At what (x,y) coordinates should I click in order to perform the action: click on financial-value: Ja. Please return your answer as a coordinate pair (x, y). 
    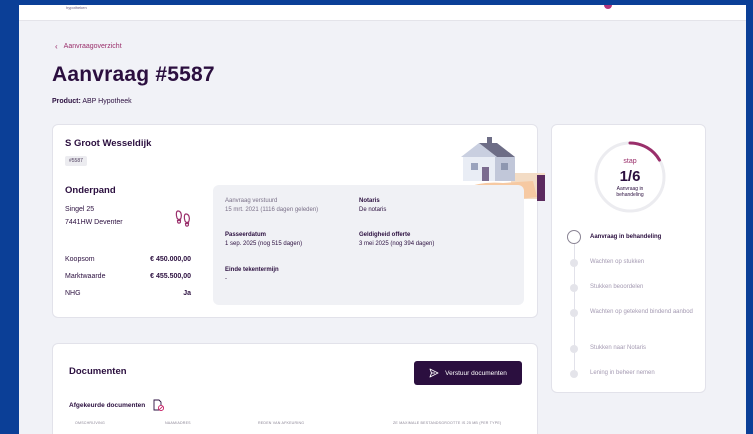
    Looking at the image, I should click on (187, 293).